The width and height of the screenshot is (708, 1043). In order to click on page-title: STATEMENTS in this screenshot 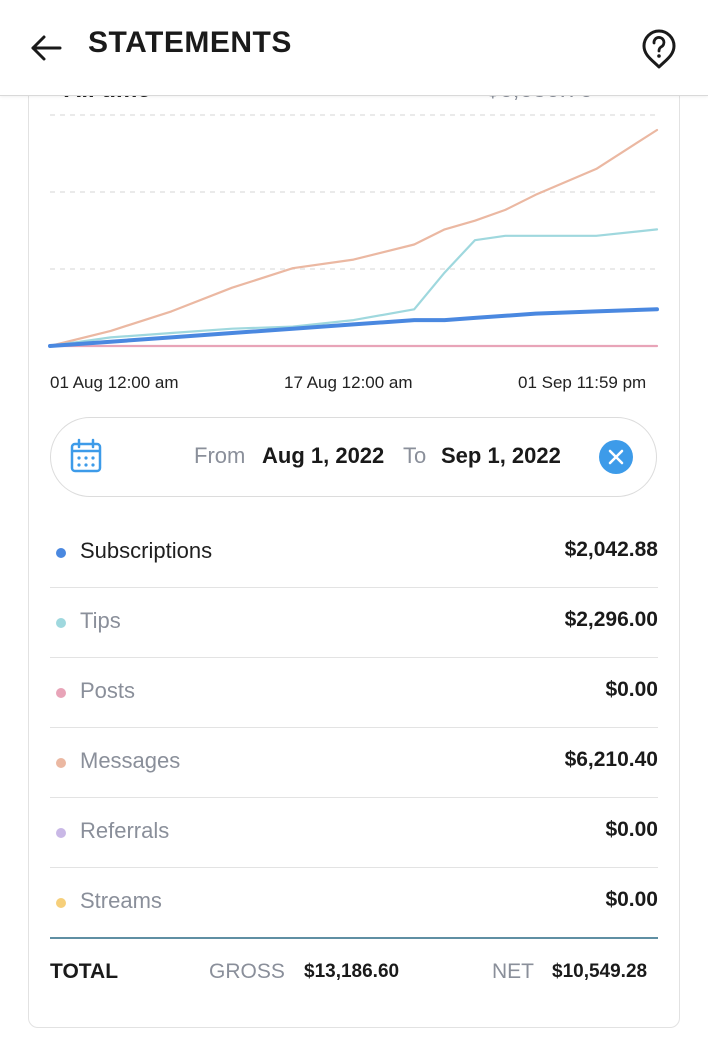, I will do `click(190, 42)`.